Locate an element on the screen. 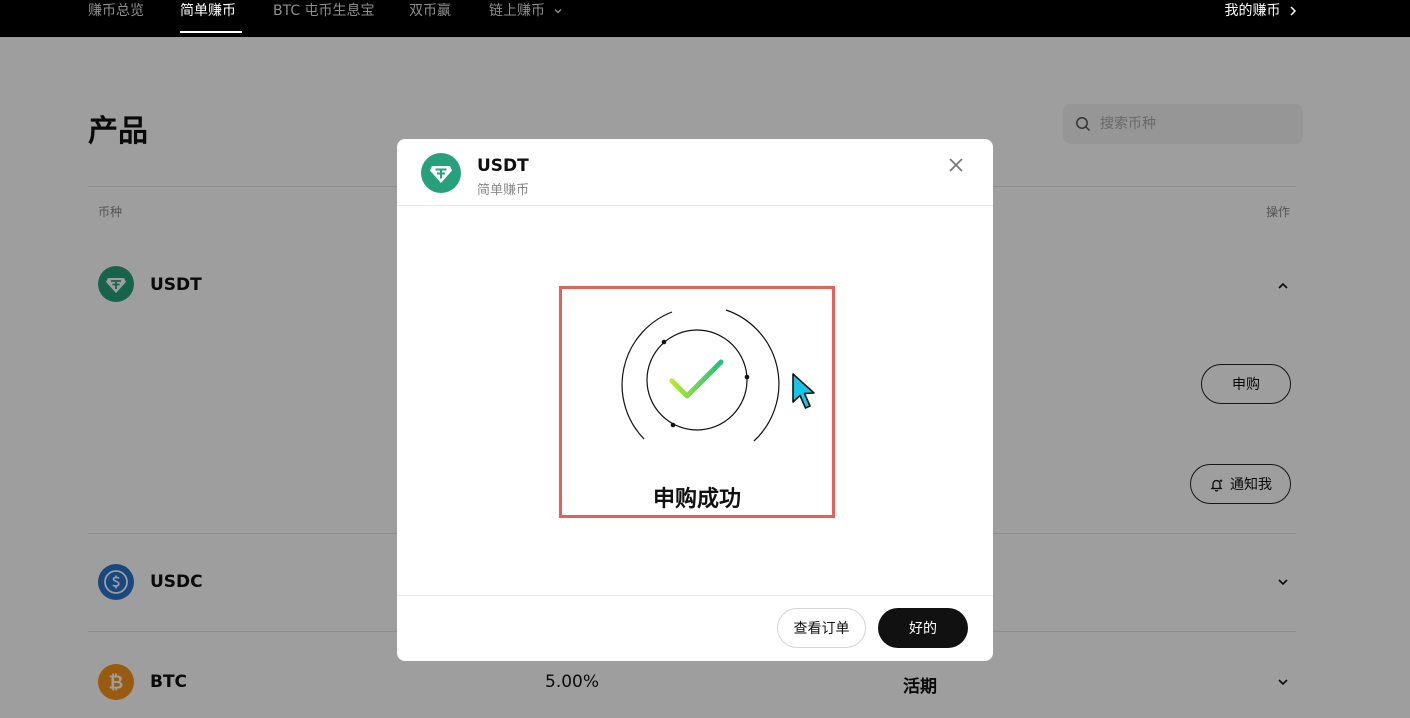 Image resolution: width=1410 pixels, height=718 pixels. nav-tab-onchain-earn: 链上赚币 is located at coordinates (526, 18).